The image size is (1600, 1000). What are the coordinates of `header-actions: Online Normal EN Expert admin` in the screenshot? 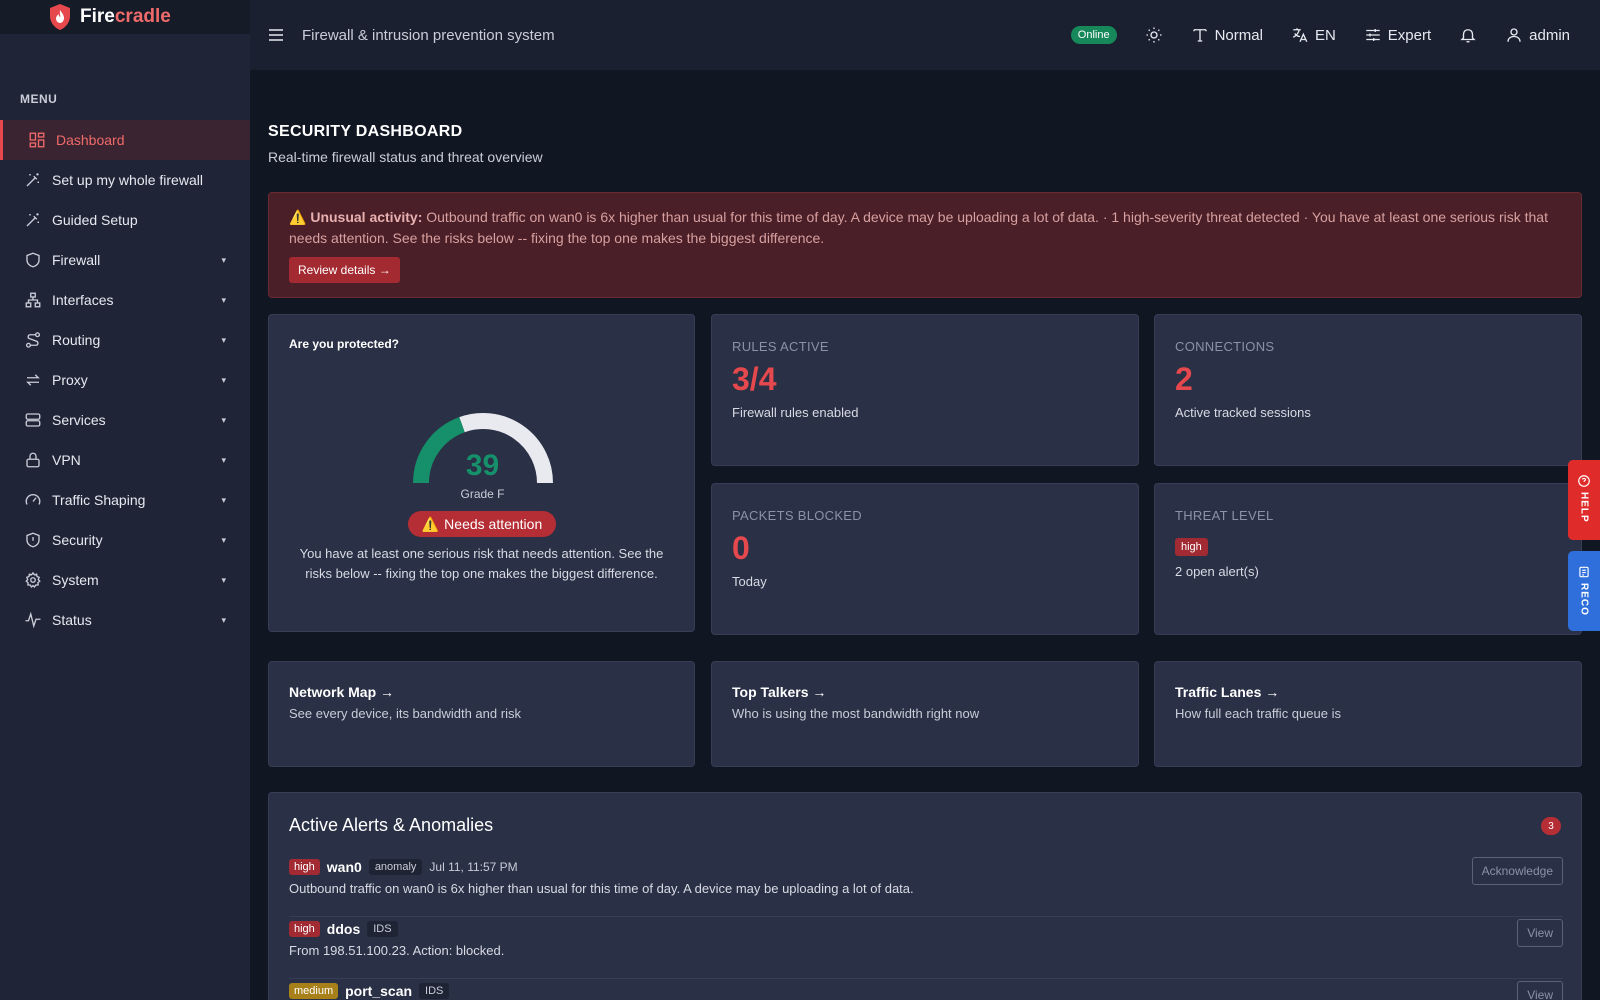 It's located at (1320, 35).